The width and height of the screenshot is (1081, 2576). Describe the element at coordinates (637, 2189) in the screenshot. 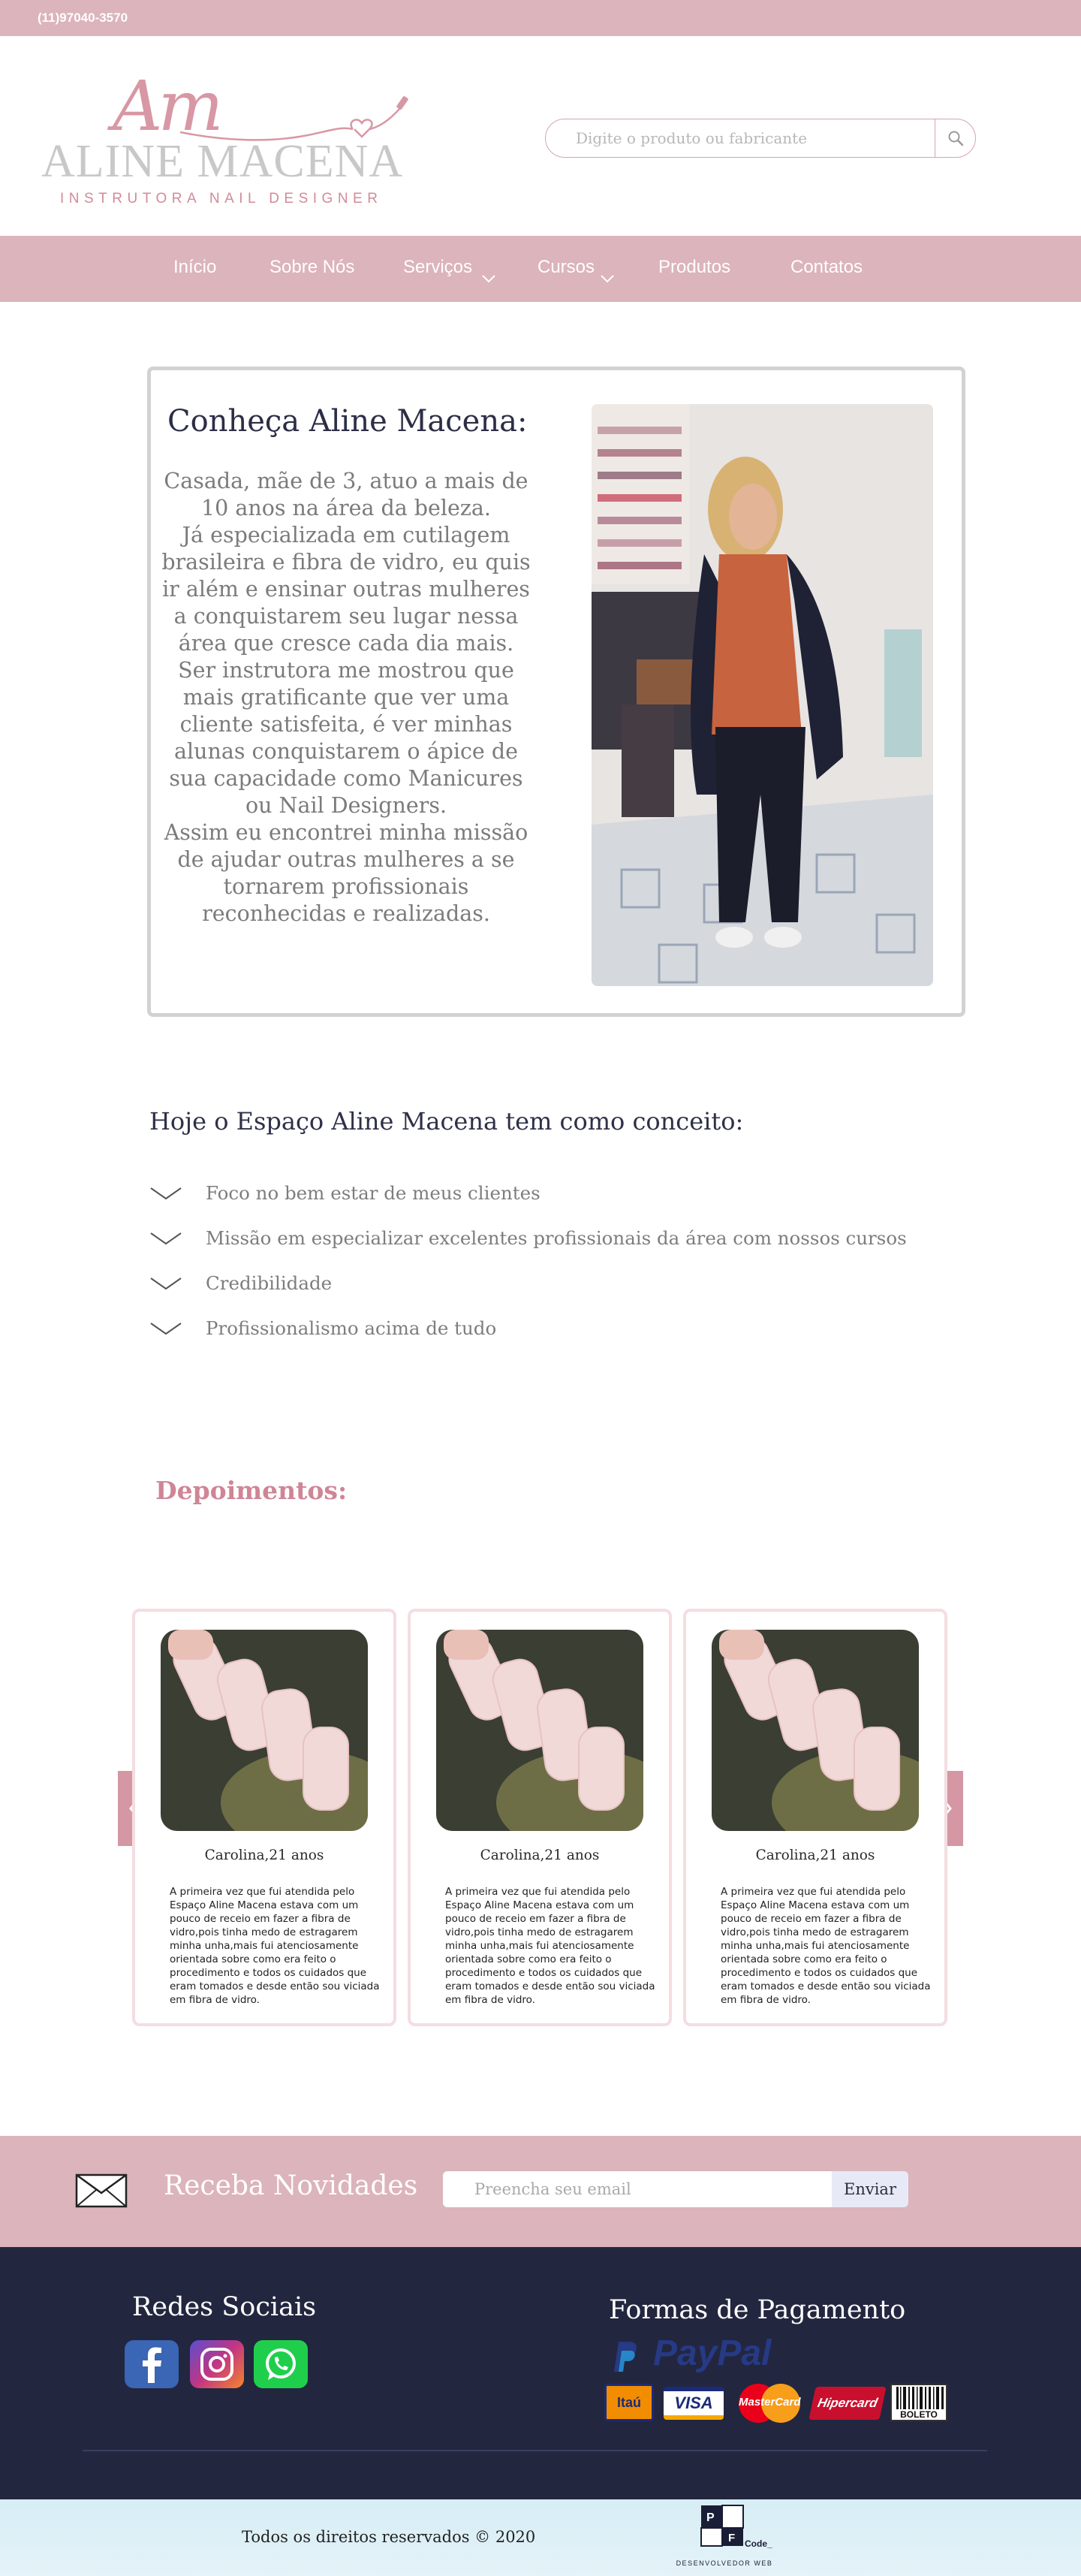

I see `email-field` at that location.